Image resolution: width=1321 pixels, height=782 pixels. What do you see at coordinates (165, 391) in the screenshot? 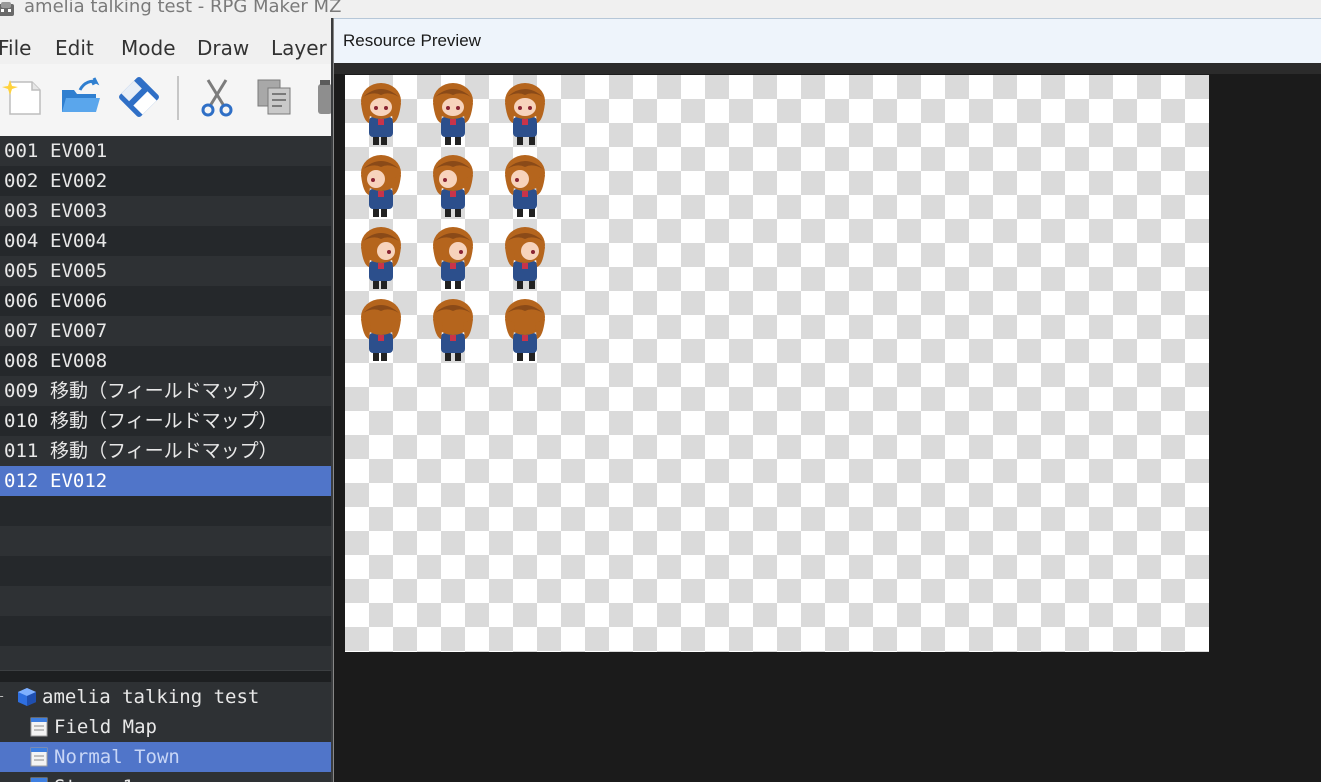
I see `event-row-009: 009 移動（フィールドマップ）` at bounding box center [165, 391].